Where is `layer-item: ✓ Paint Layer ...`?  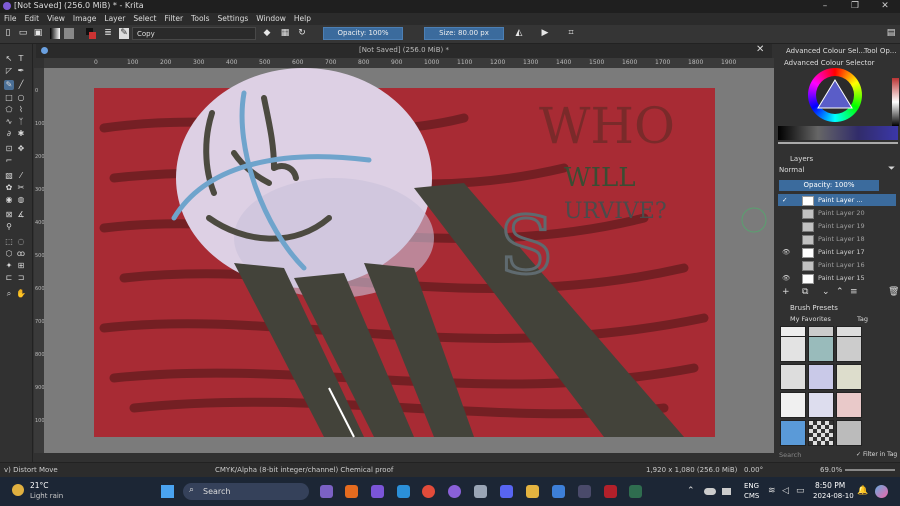
layer-item: ✓ Paint Layer ... is located at coordinates (837, 200).